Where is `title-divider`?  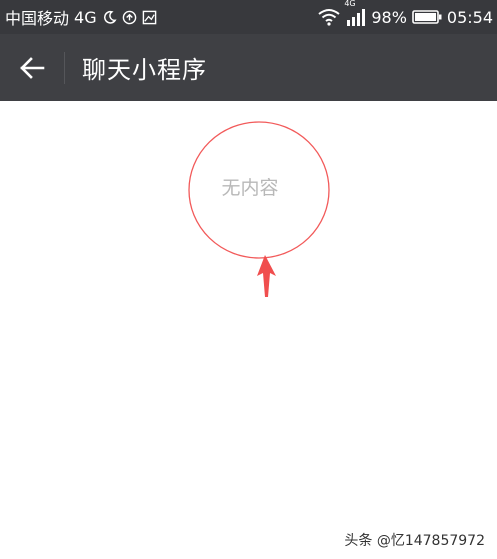 title-divider is located at coordinates (64, 67).